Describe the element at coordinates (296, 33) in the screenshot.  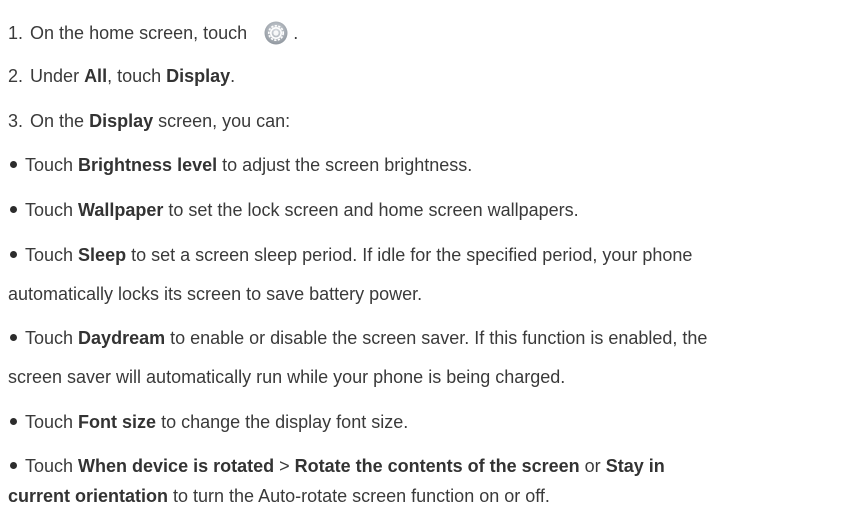
I see `step-text-end: .` at that location.